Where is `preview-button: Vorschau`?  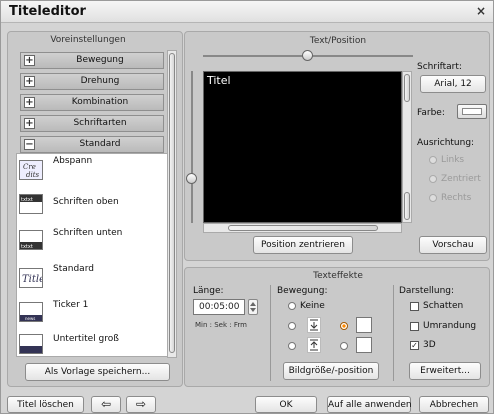 preview-button: Vorschau is located at coordinates (453, 245).